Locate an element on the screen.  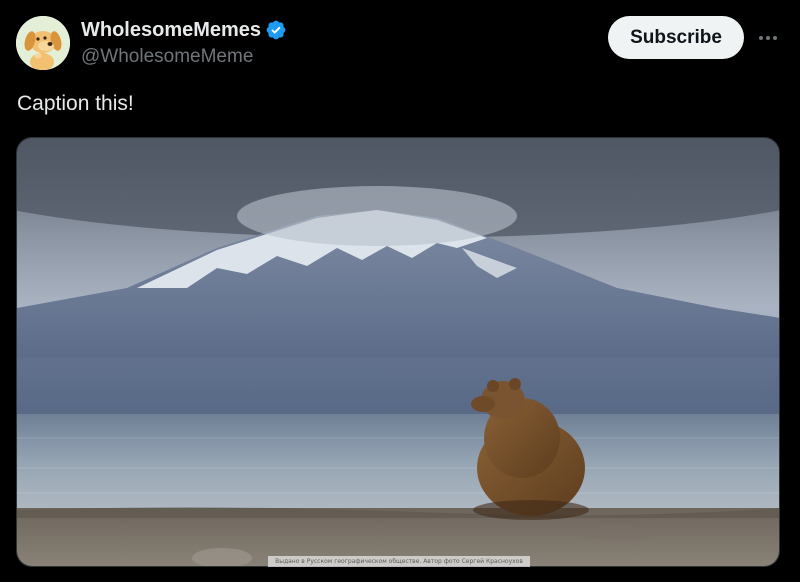
name-row: WholesomeMemes is located at coordinates (184, 30).